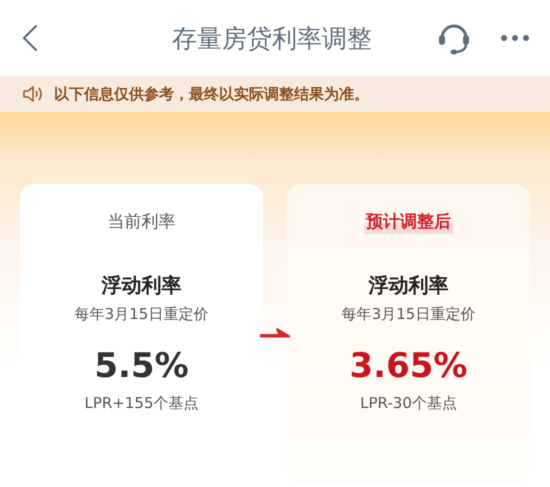 Image resolution: width=550 pixels, height=487 pixels. Describe the element at coordinates (141, 366) in the screenshot. I see `rate-value: 5.5%` at that location.